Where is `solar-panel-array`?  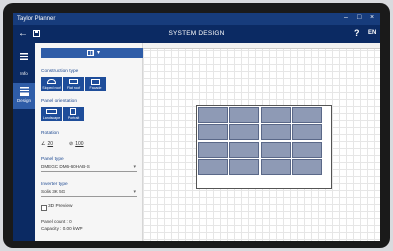
solar-panel-array is located at coordinates (260, 141).